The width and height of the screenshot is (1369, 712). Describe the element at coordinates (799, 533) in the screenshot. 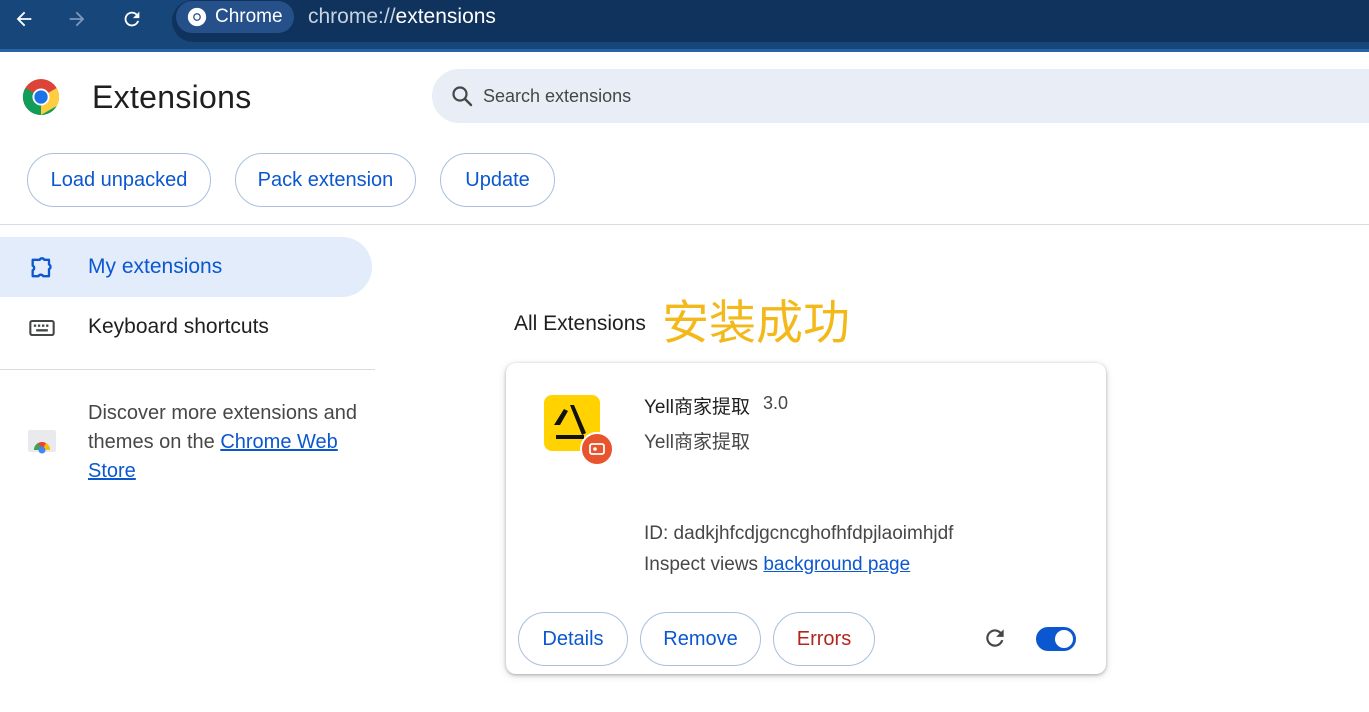

I see `extension-id: ID: dadkjhfcdjgcncghofhfdpjlaoimhjdf` at that location.